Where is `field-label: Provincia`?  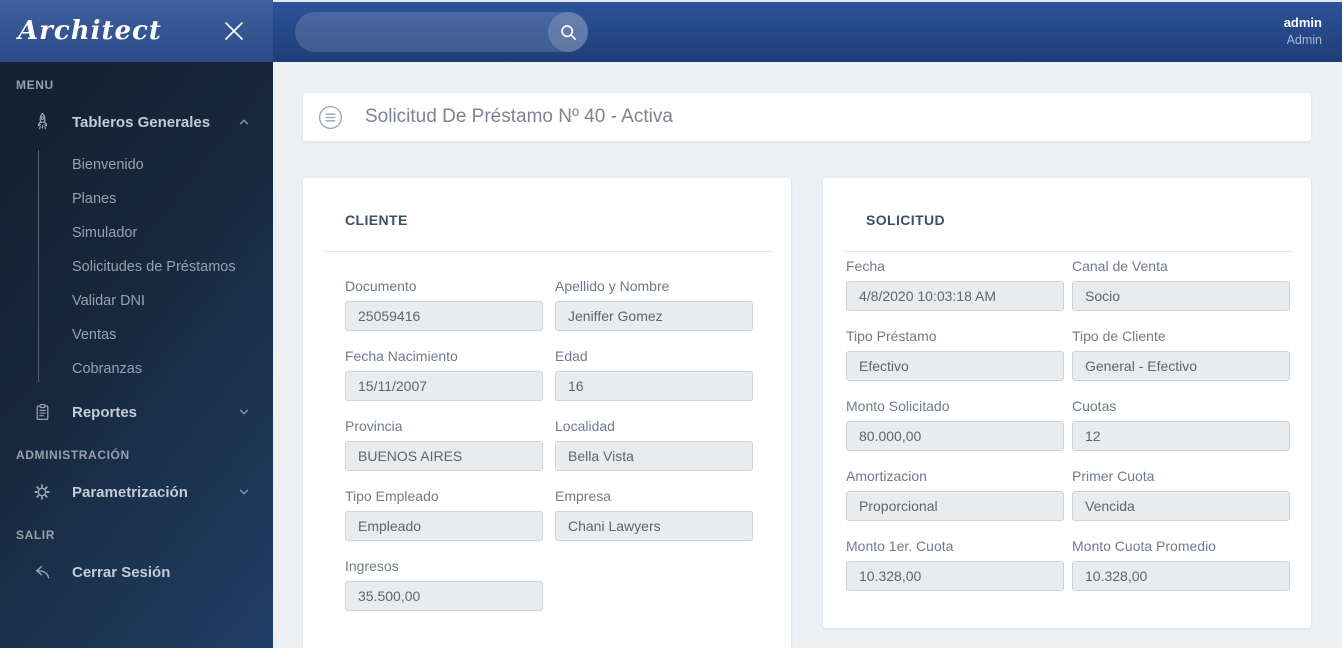 field-label: Provincia is located at coordinates (374, 426).